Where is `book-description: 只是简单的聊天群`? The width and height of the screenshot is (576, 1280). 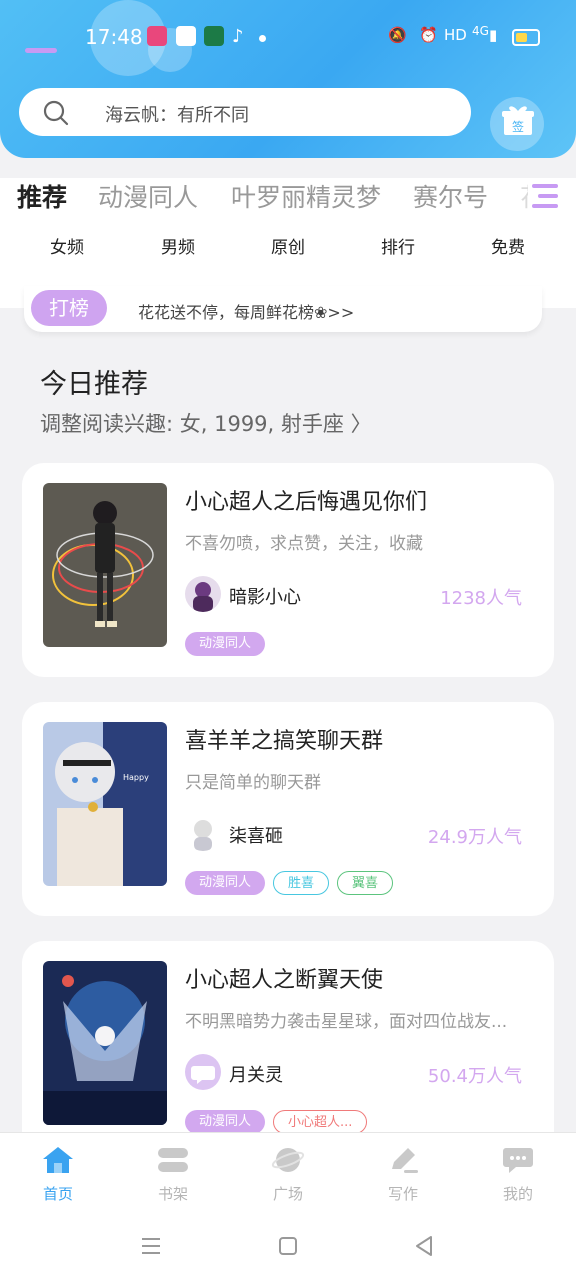 book-description: 只是简单的聊天群 is located at coordinates (253, 783).